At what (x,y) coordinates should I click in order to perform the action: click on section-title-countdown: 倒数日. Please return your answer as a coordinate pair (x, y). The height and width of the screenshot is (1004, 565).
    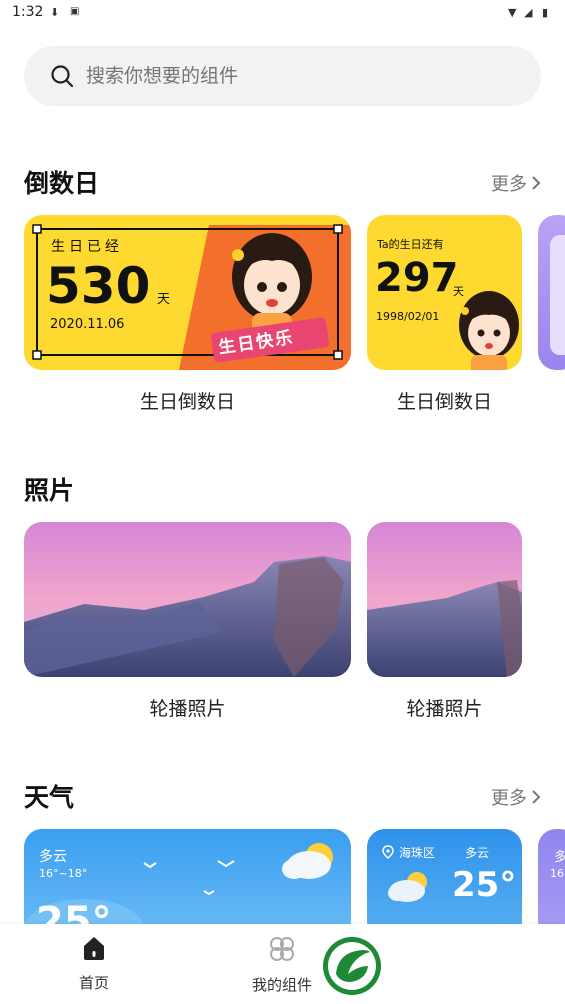
    Looking at the image, I should click on (62, 183).